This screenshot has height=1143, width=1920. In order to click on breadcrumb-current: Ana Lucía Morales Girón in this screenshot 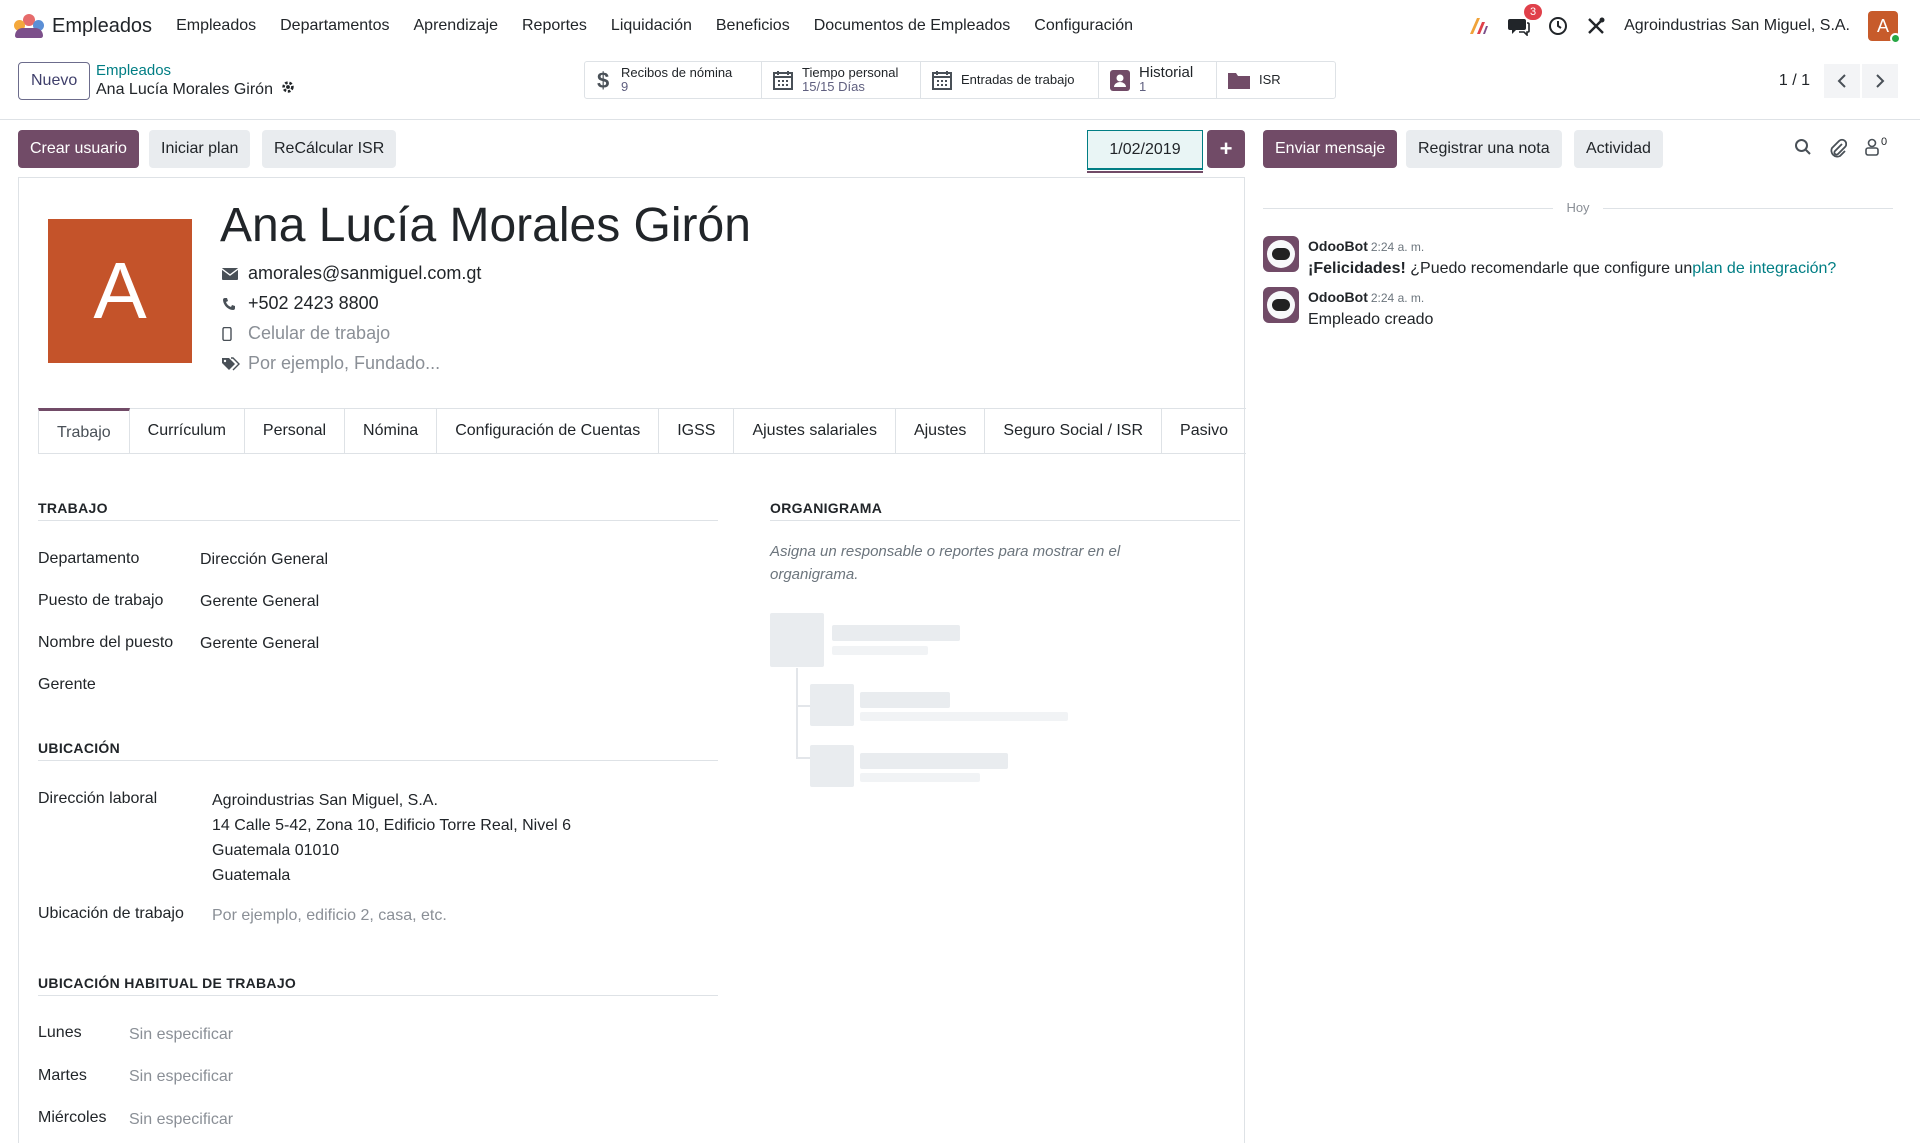, I will do `click(195, 90)`.